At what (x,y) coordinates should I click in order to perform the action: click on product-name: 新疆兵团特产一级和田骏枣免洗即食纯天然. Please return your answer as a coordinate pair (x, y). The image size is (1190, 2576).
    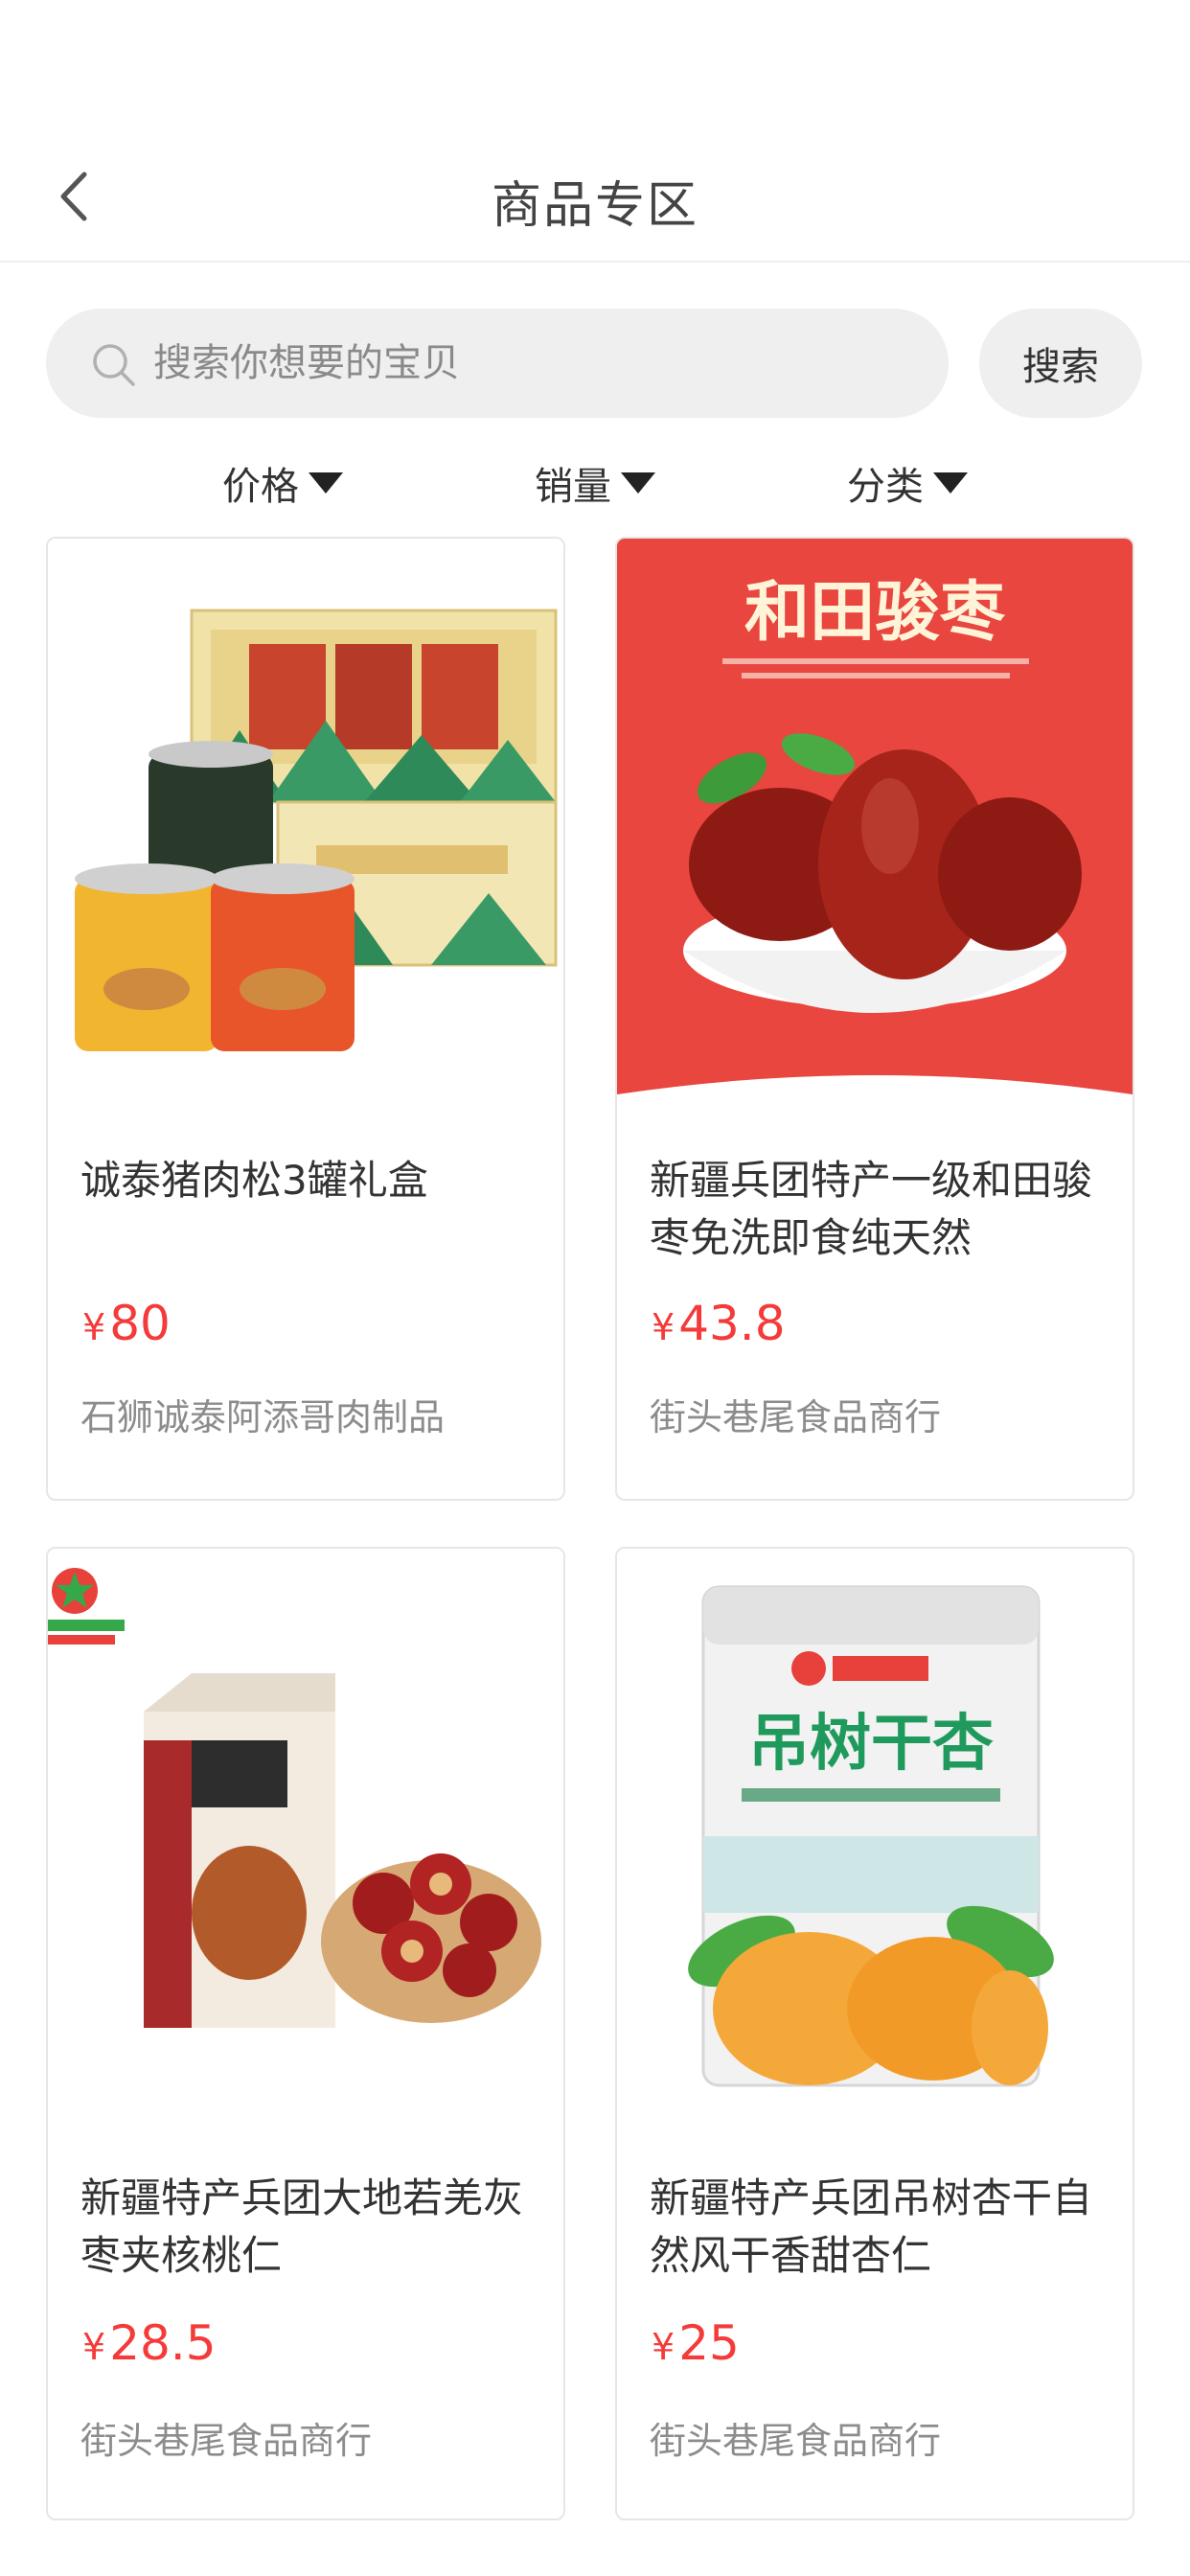
    Looking at the image, I should click on (872, 1209).